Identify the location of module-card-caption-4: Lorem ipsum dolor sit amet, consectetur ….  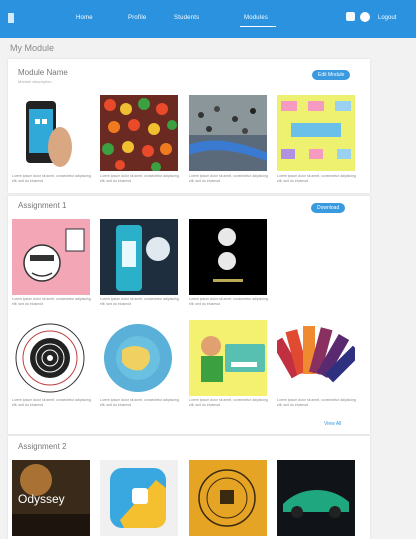
(316, 178).